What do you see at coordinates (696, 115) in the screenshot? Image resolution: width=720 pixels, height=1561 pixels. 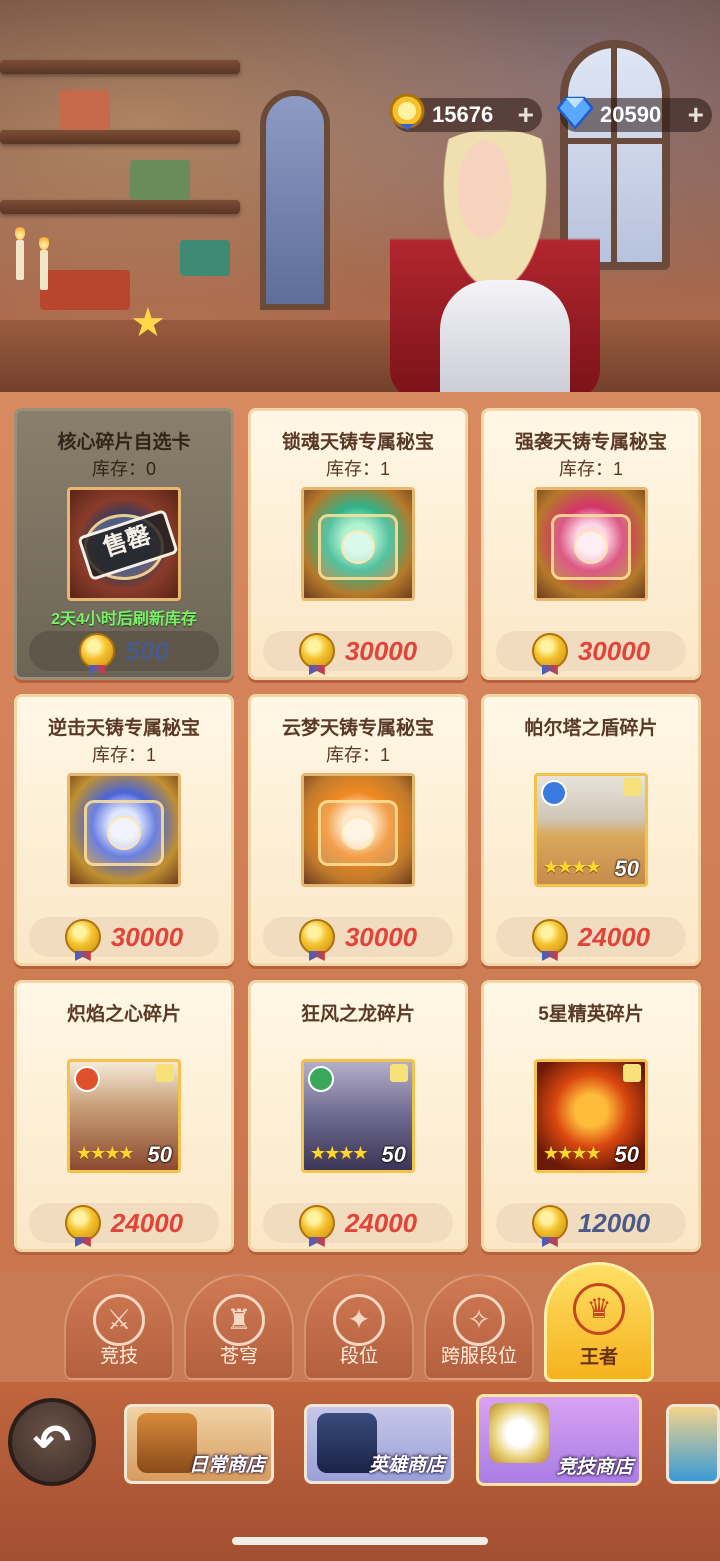 I see `add-gems-button: +` at bounding box center [696, 115].